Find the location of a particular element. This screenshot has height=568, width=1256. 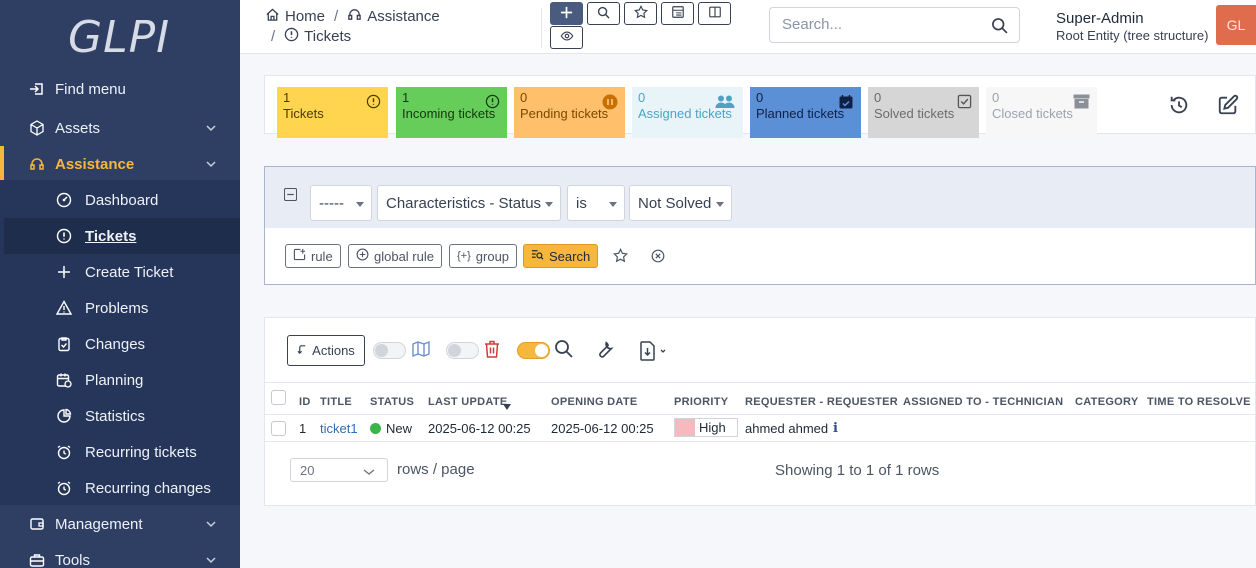

list-view-button is located at coordinates (677, 13).